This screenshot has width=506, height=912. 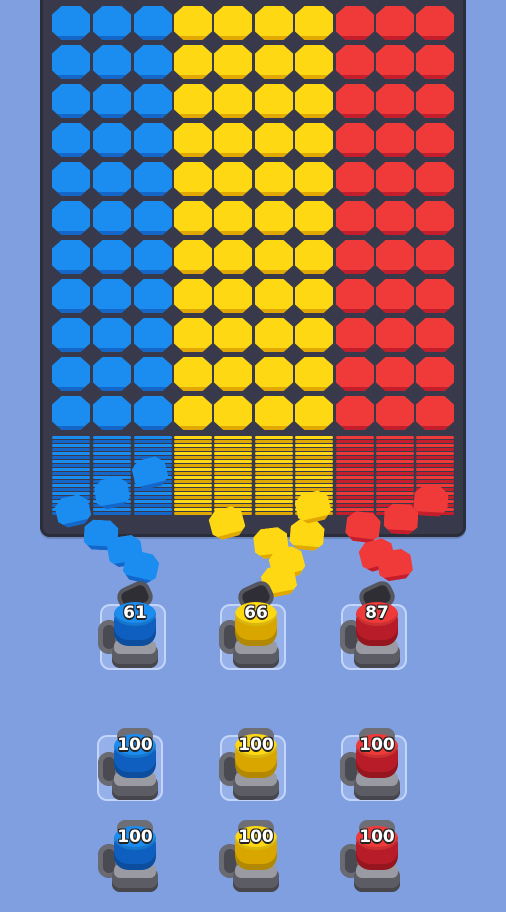 What do you see at coordinates (380, 633) in the screenshot?
I see `launcher-red: 87` at bounding box center [380, 633].